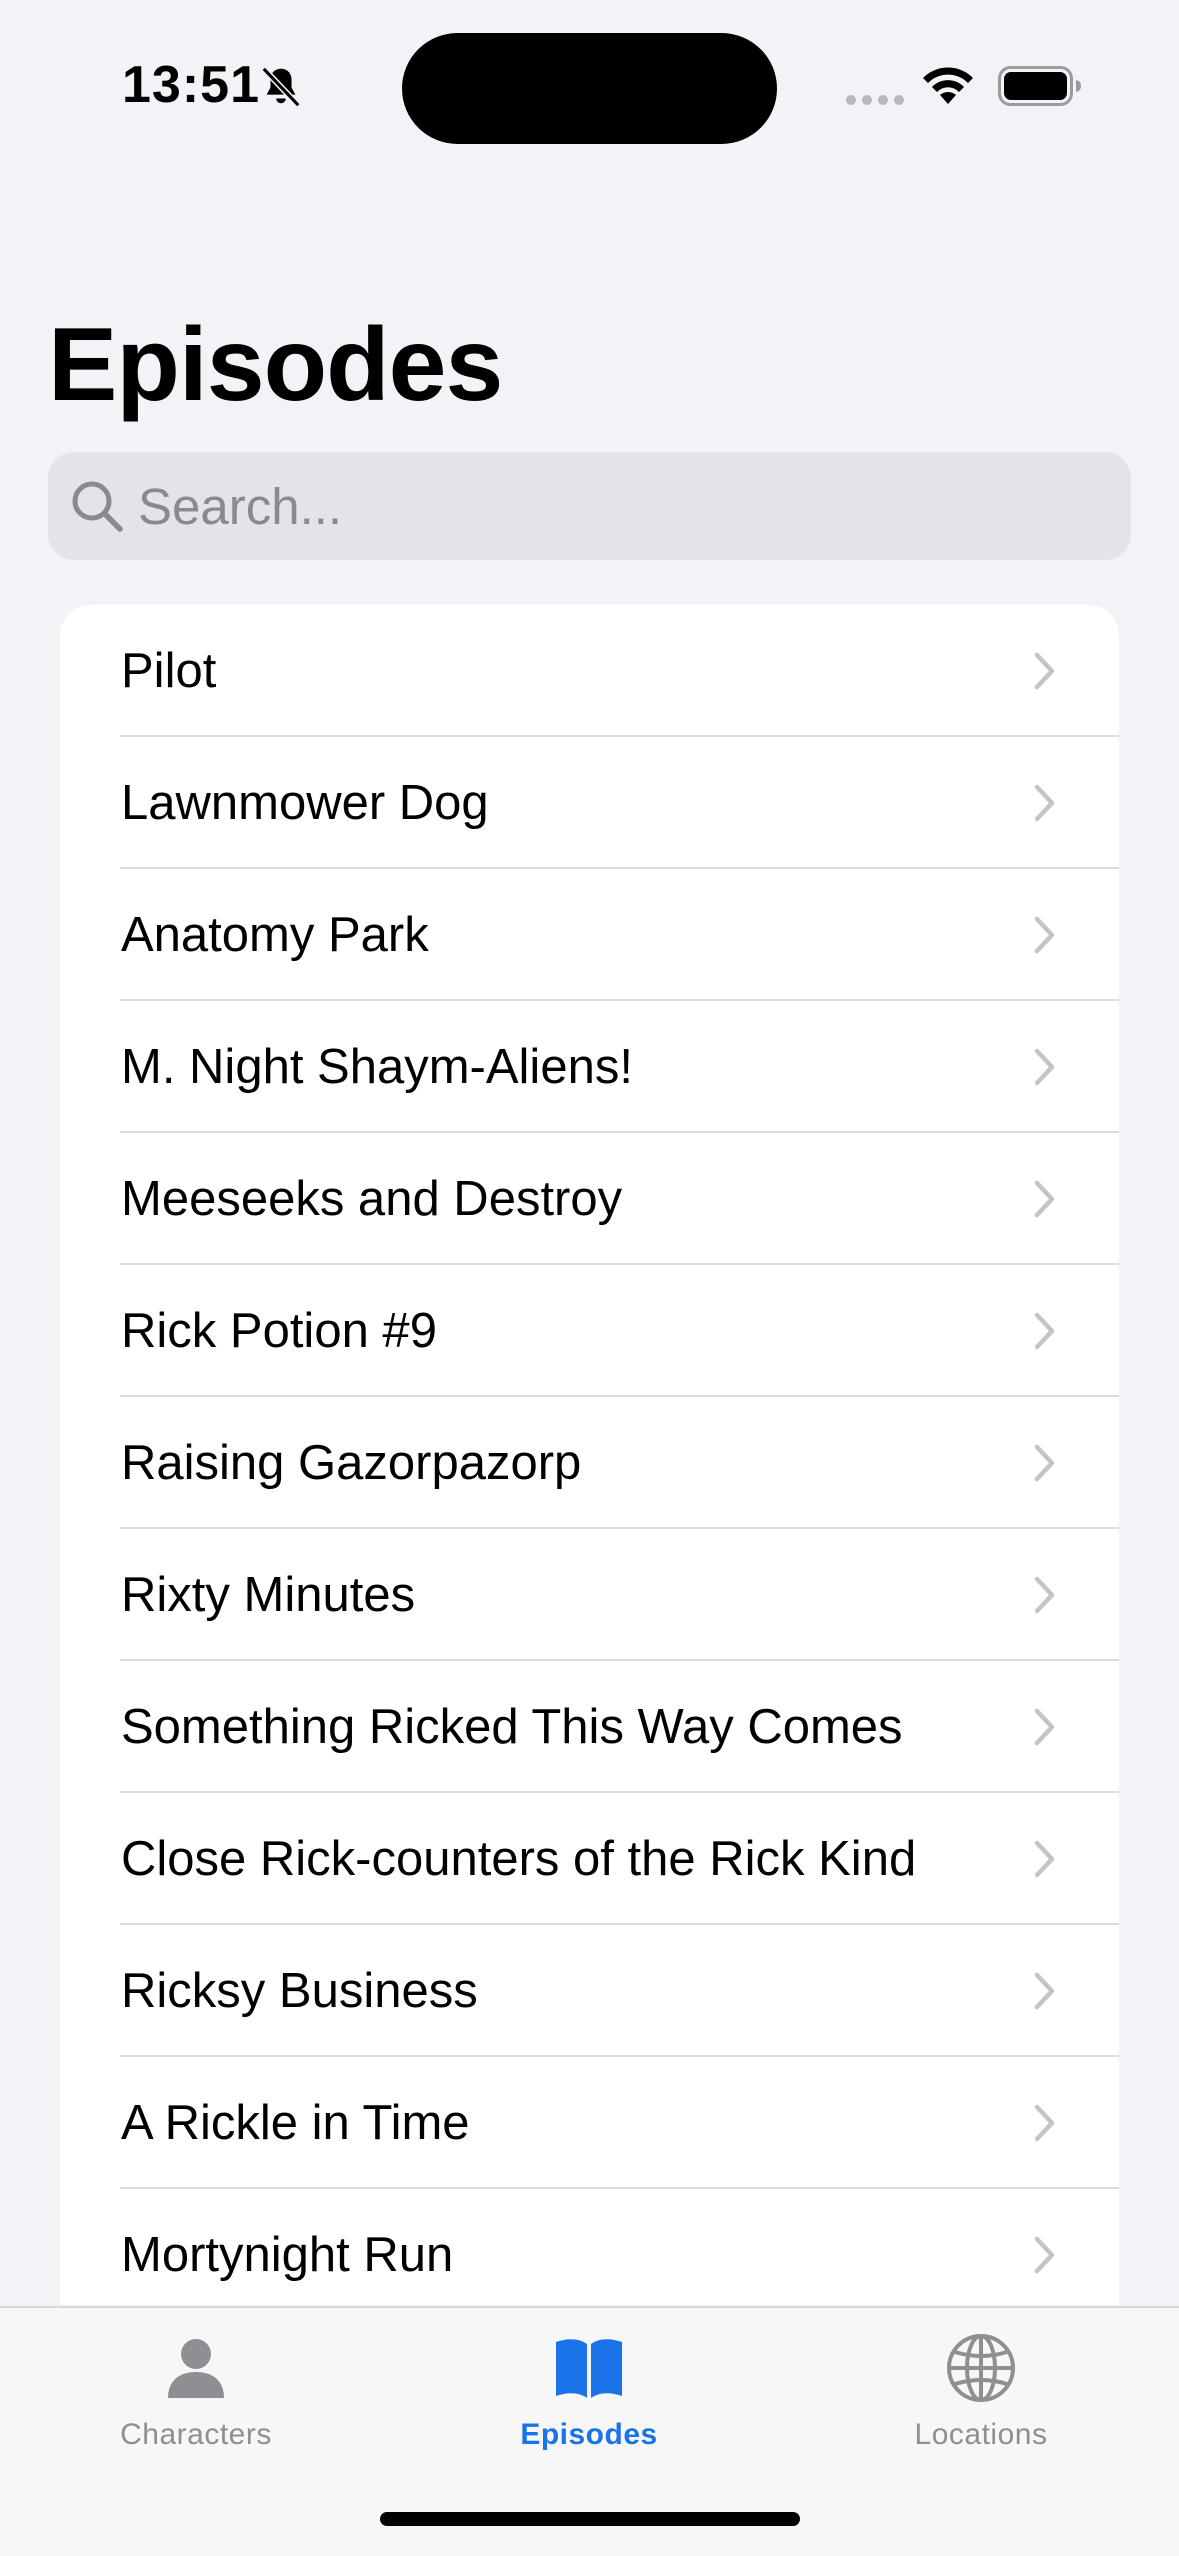  What do you see at coordinates (279, 1331) in the screenshot?
I see `episode-title: Rick Potion #9` at bounding box center [279, 1331].